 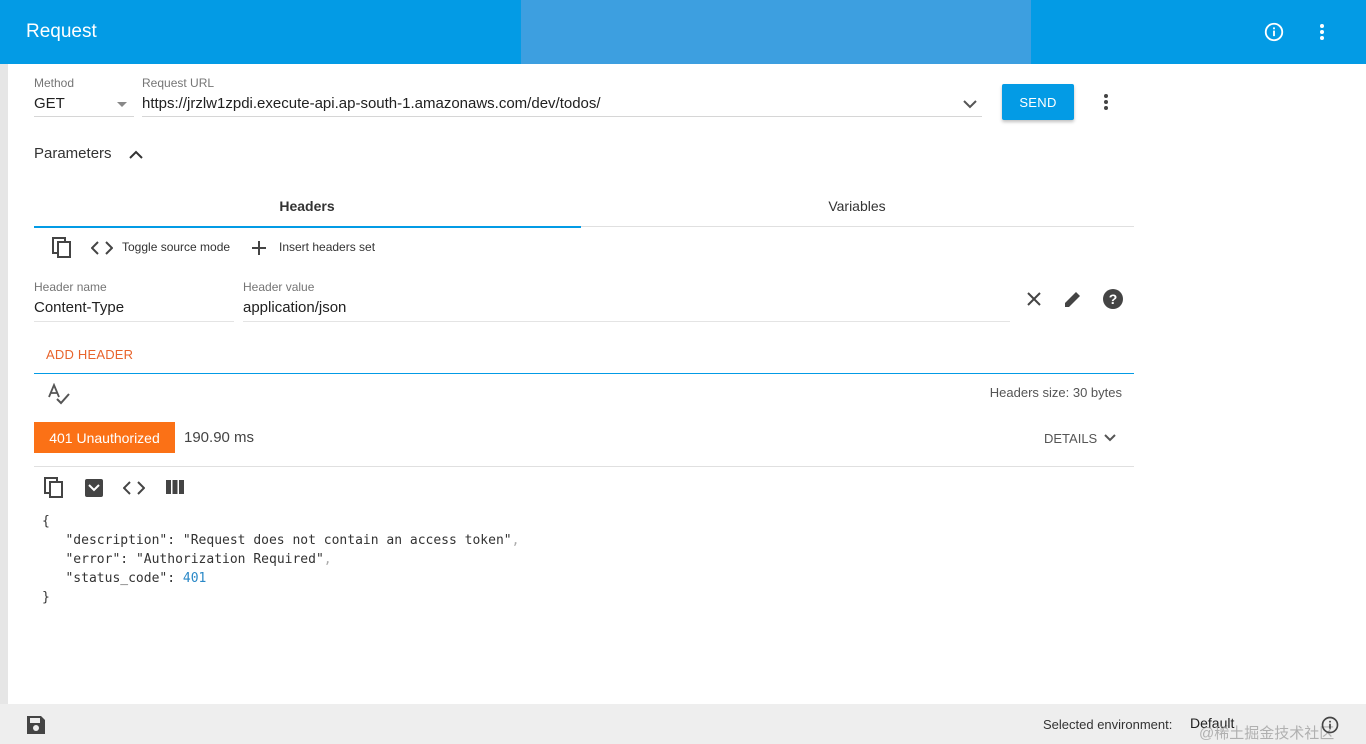 What do you see at coordinates (1108, 724) in the screenshot?
I see `env-label: Selected environment:` at bounding box center [1108, 724].